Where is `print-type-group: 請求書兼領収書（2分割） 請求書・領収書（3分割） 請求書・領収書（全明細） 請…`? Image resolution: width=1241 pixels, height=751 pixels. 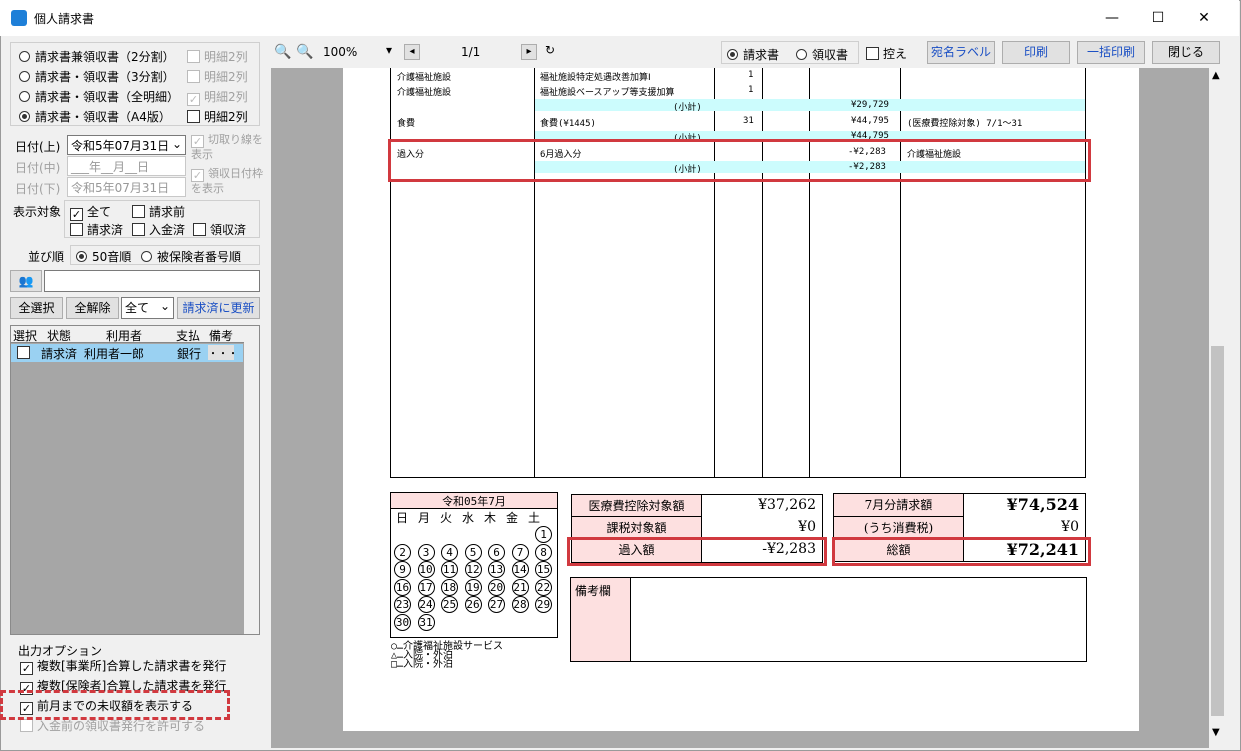 print-type-group: 請求書兼領収書（2分割） 請求書・領収書（3分割） 請求書・領収書（全明細） 請… is located at coordinates (135, 84).